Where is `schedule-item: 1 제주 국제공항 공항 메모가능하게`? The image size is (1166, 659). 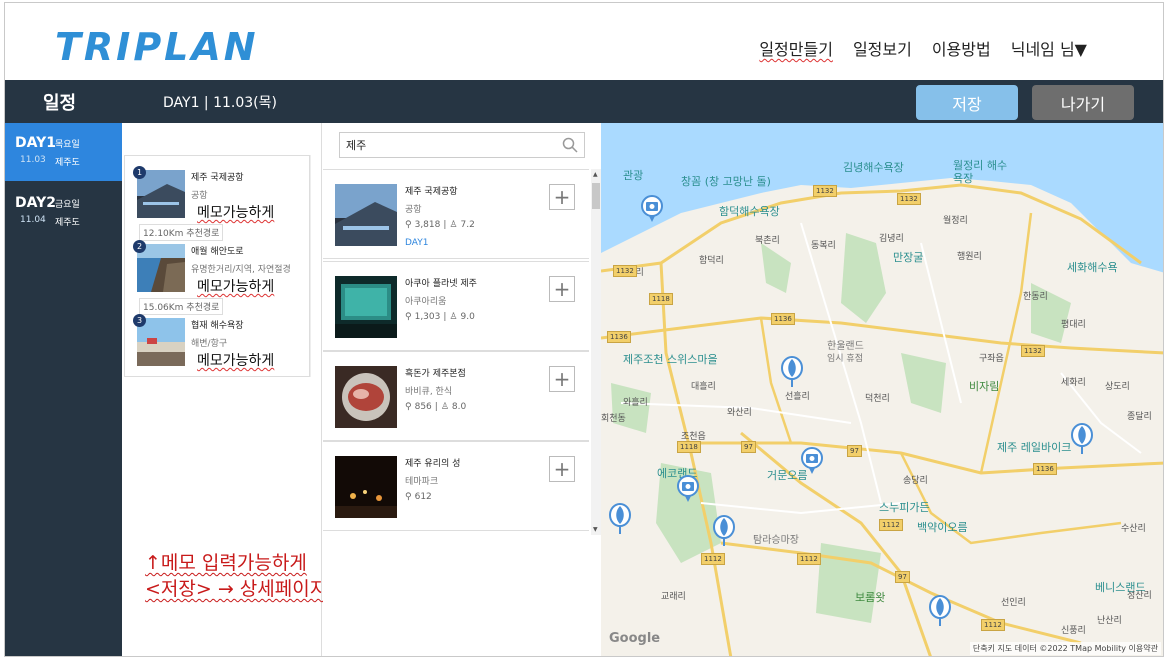 schedule-item: 1 제주 국제공항 공항 메모가능하게 is located at coordinates (223, 196).